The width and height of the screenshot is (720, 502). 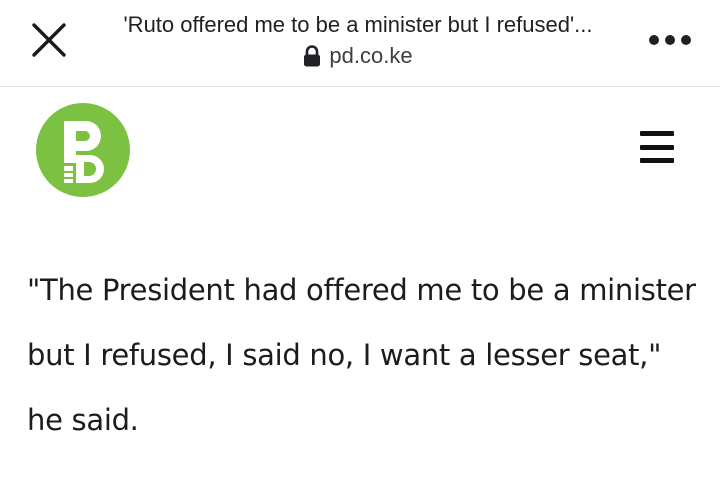 I want to click on menu-bar-top, so click(x=657, y=133).